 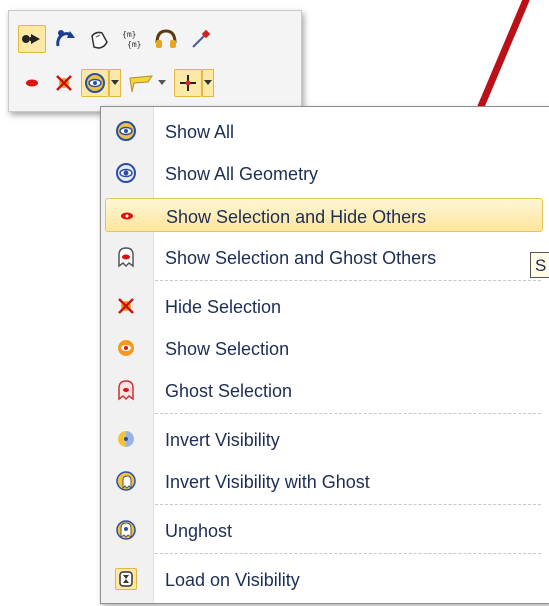 What do you see at coordinates (539, 265) in the screenshot?
I see `tooltip: S` at bounding box center [539, 265].